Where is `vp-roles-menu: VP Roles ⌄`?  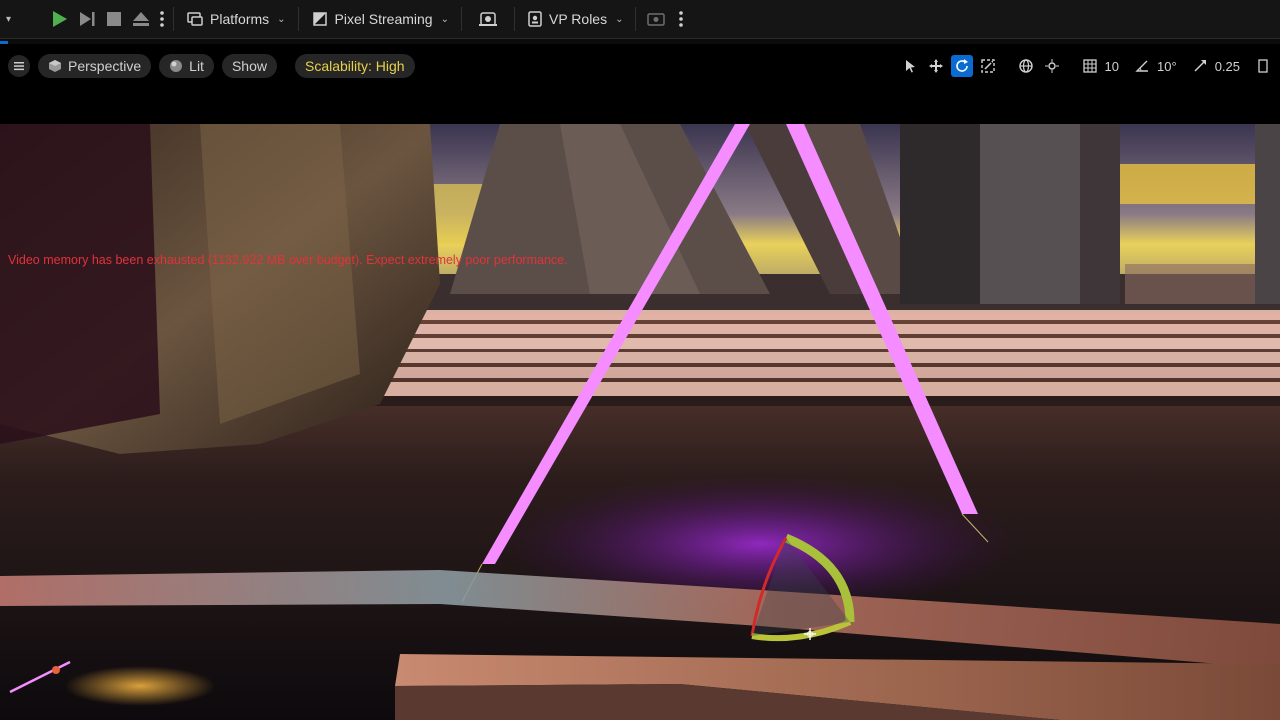
vp-roles-menu: VP Roles ⌄ is located at coordinates (575, 19).